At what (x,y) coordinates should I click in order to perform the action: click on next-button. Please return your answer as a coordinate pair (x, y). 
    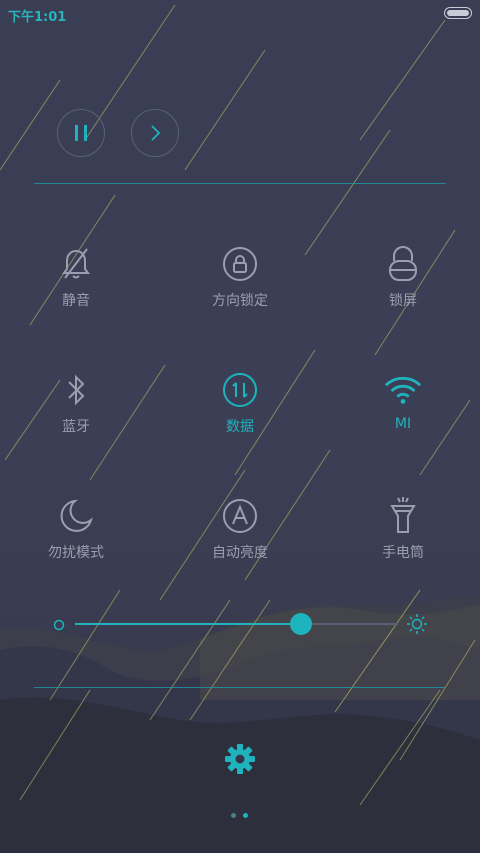
    Looking at the image, I should click on (155, 133).